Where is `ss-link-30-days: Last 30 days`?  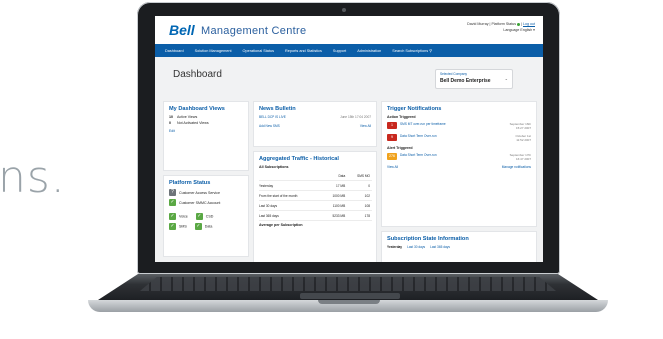
ss-link-30-days: Last 30 days is located at coordinates (416, 247).